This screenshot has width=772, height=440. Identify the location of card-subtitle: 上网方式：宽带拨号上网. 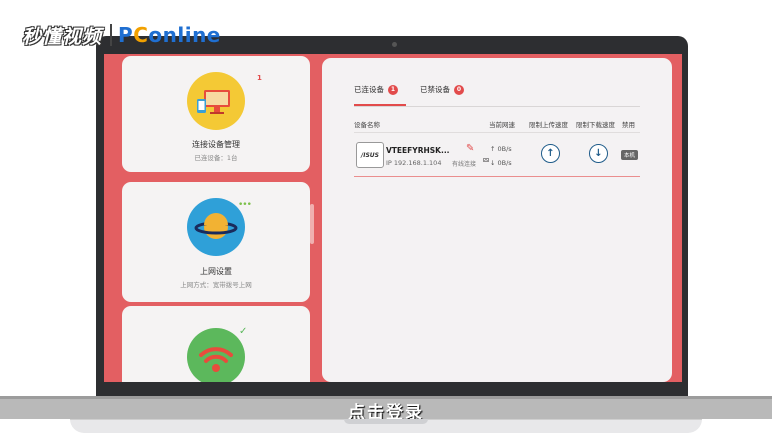
(216, 285).